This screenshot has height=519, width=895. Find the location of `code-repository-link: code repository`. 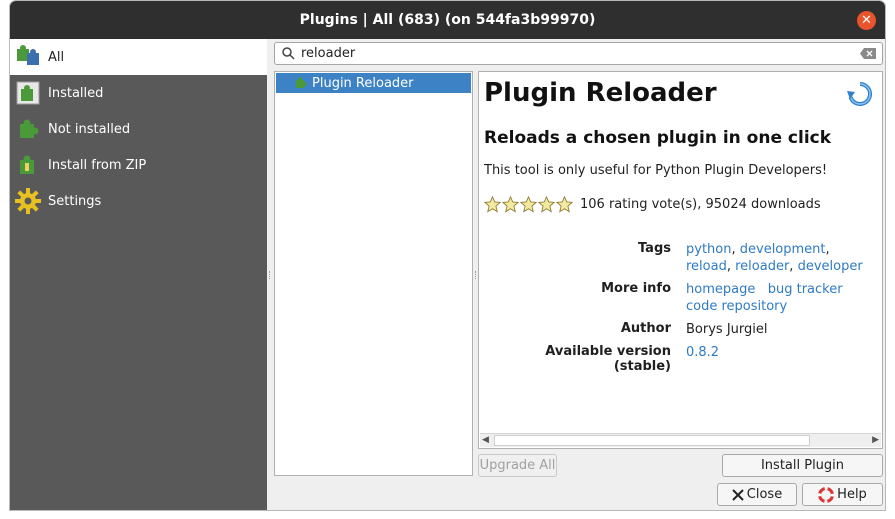

code-repository-link: code repository is located at coordinates (736, 306).